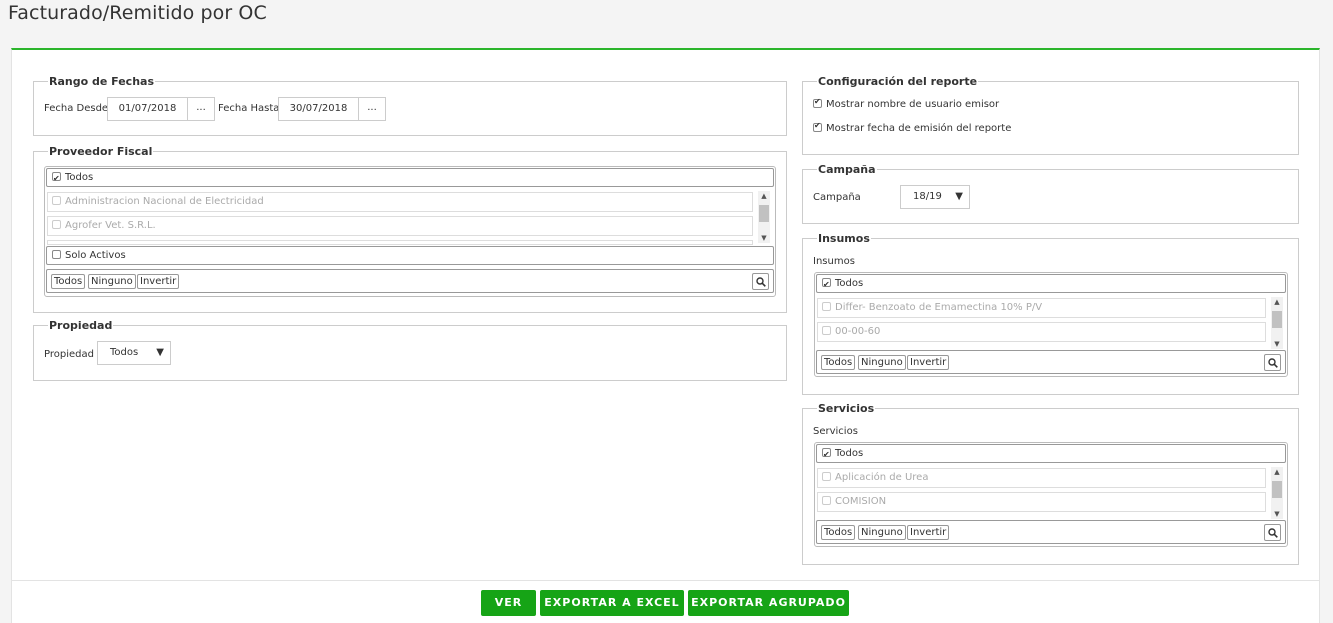 This screenshot has height=623, width=1333. What do you see at coordinates (913, 104) in the screenshot?
I see `show-user-label: Mostrar nombre de usuario emisor` at bounding box center [913, 104].